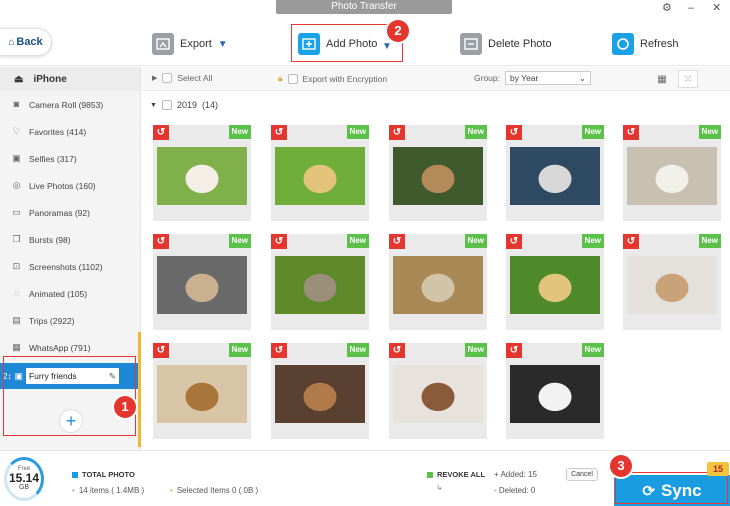 This screenshot has width=730, height=506. Describe the element at coordinates (195, 78) in the screenshot. I see `select-all-label: Select All` at that location.